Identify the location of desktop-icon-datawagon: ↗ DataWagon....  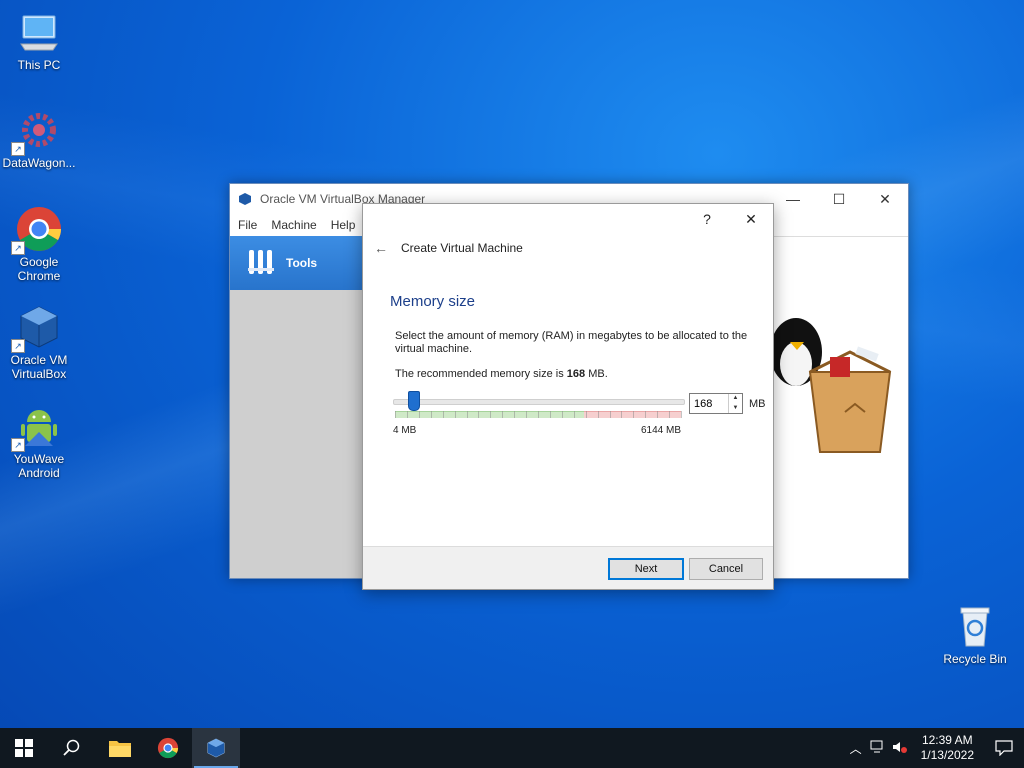
(39, 138).